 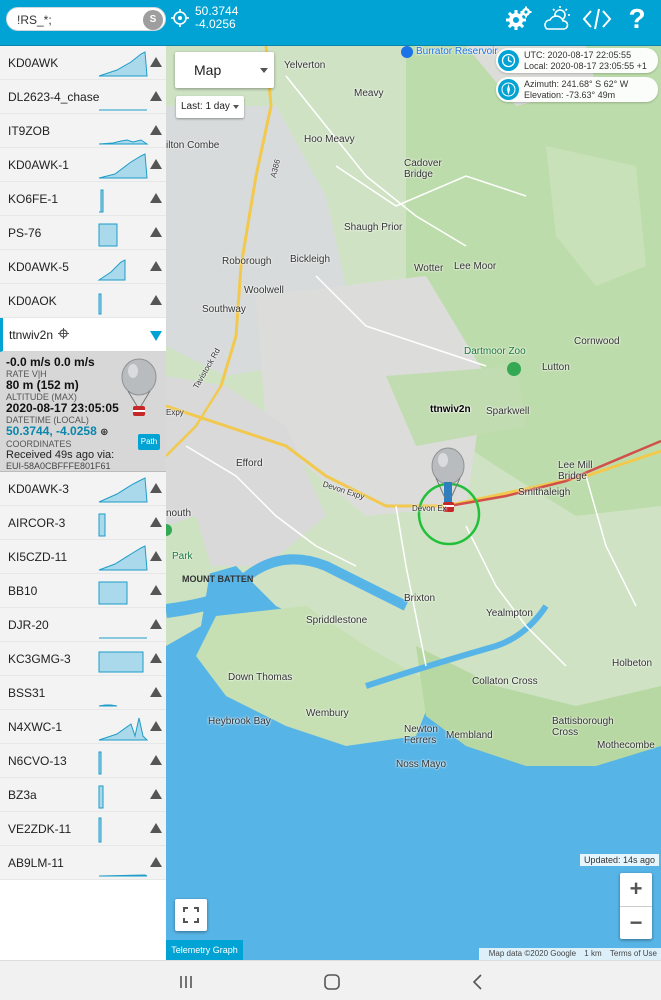 What do you see at coordinates (204, 950) in the screenshot?
I see `telemetry-graph-button: Telemetry Graph` at bounding box center [204, 950].